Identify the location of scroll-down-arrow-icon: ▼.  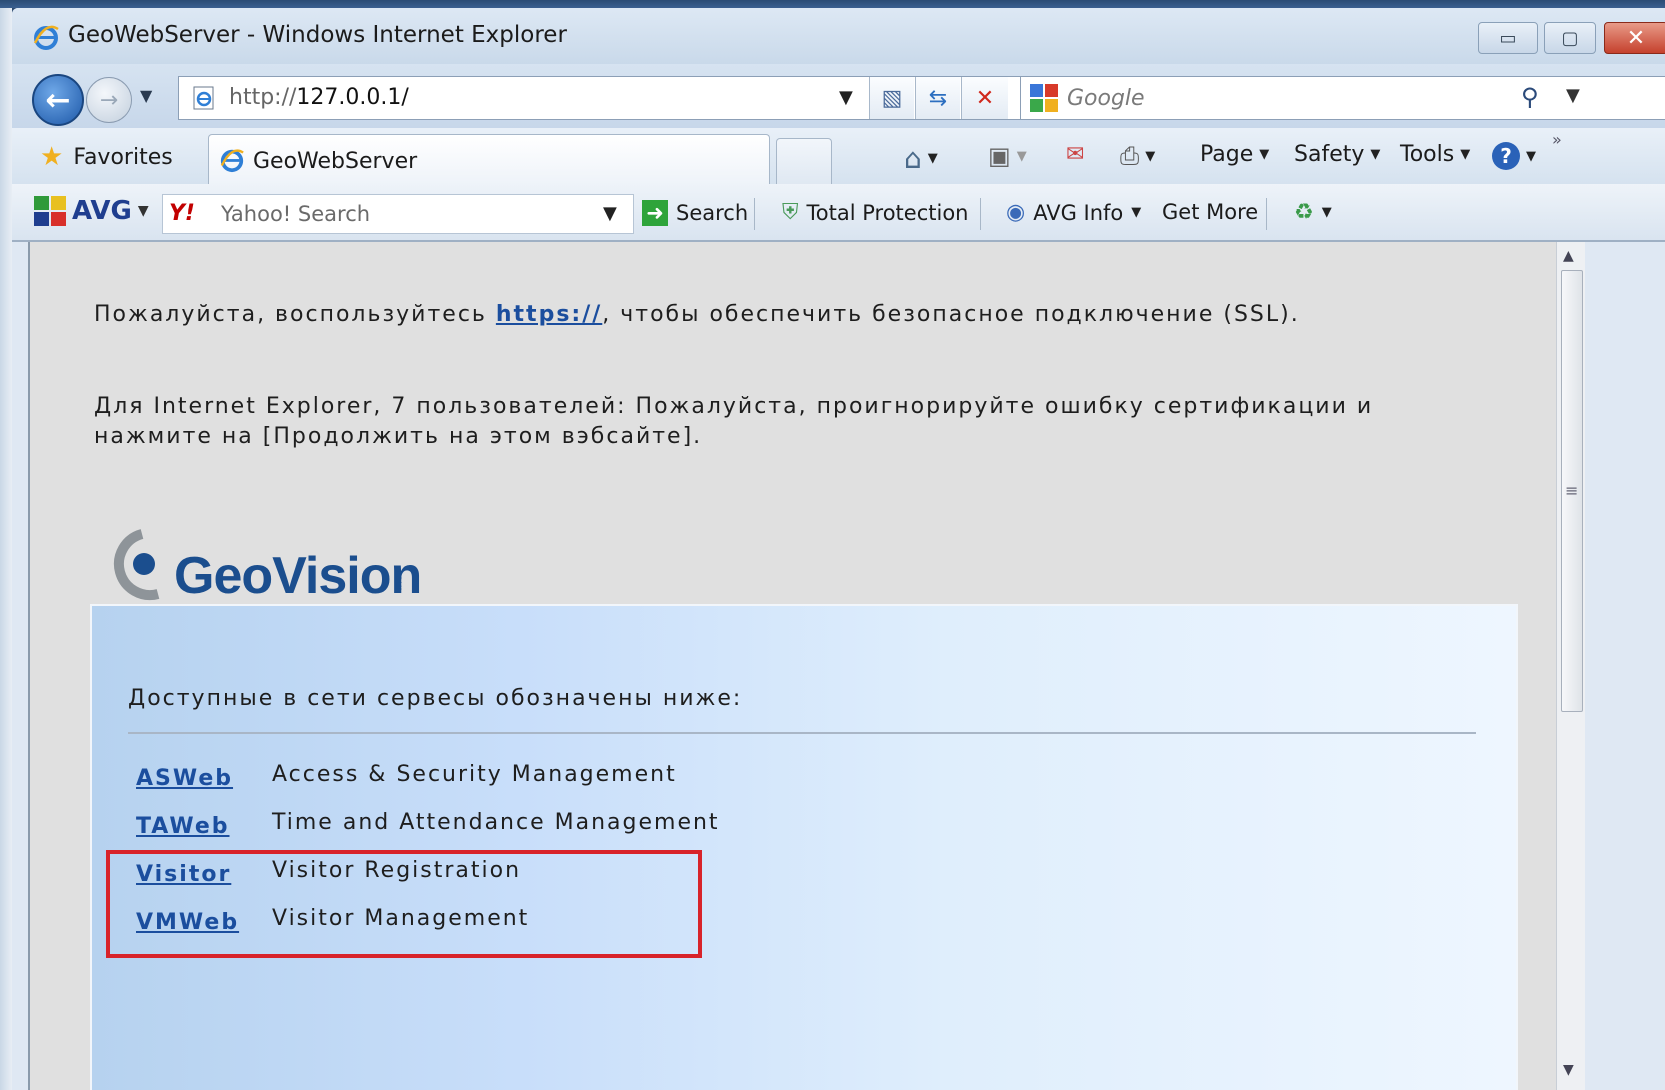
(1568, 1070).